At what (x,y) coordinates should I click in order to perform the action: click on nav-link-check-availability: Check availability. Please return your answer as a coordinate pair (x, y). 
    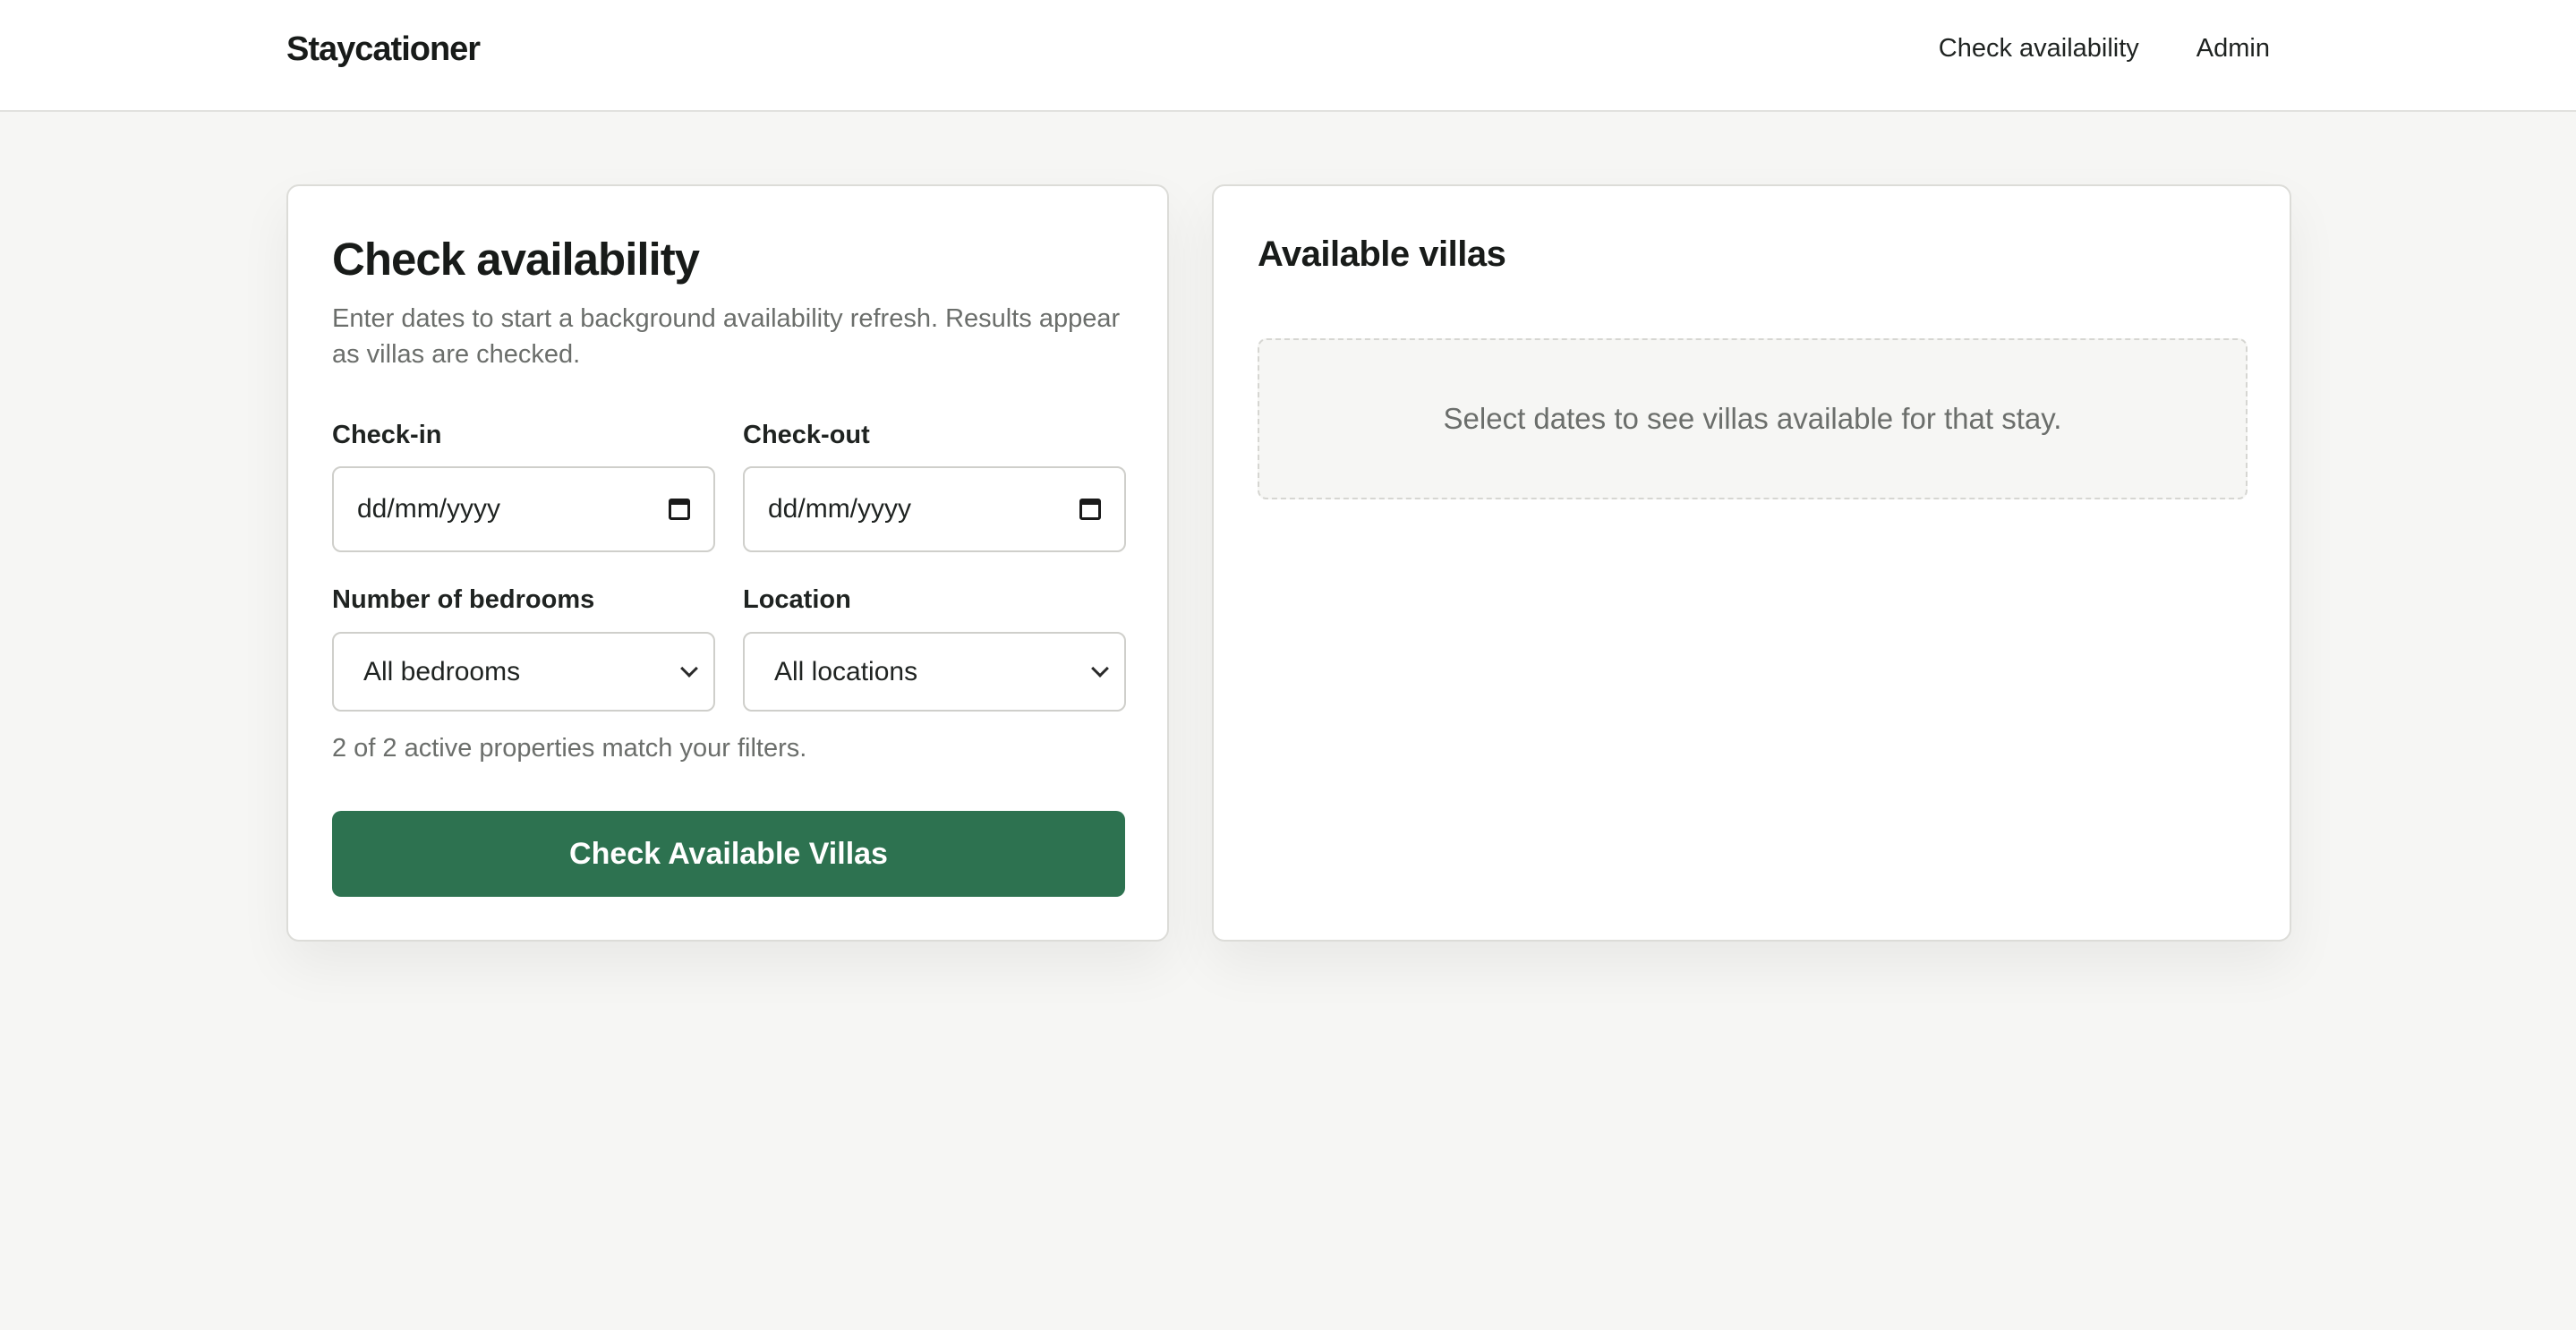
    Looking at the image, I should click on (2039, 49).